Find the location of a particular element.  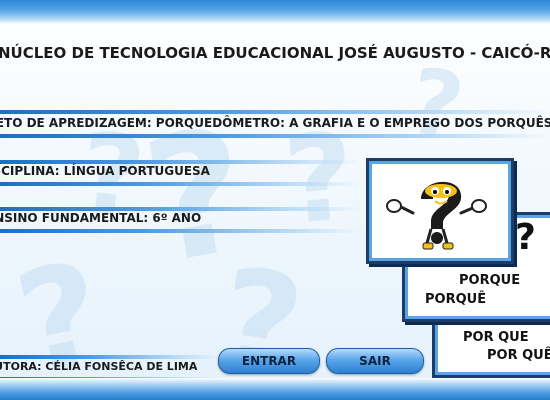

author-label: AUTORA: CÉLIA FONSÊCA DE LIMA is located at coordinates (99, 366).